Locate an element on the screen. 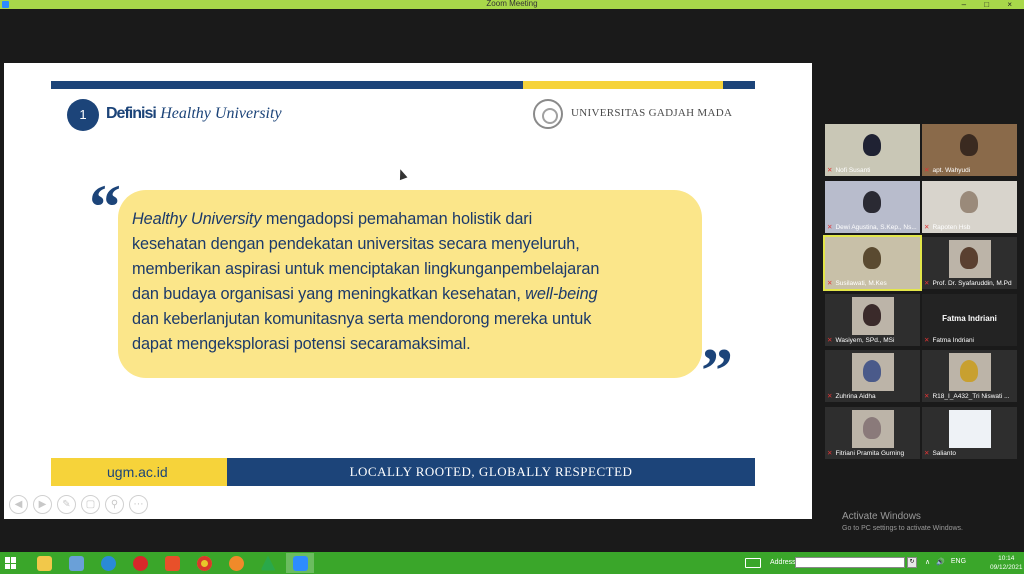 The image size is (1024, 574). participant-name: ✕ Nofi Susanti is located at coordinates (872, 171).